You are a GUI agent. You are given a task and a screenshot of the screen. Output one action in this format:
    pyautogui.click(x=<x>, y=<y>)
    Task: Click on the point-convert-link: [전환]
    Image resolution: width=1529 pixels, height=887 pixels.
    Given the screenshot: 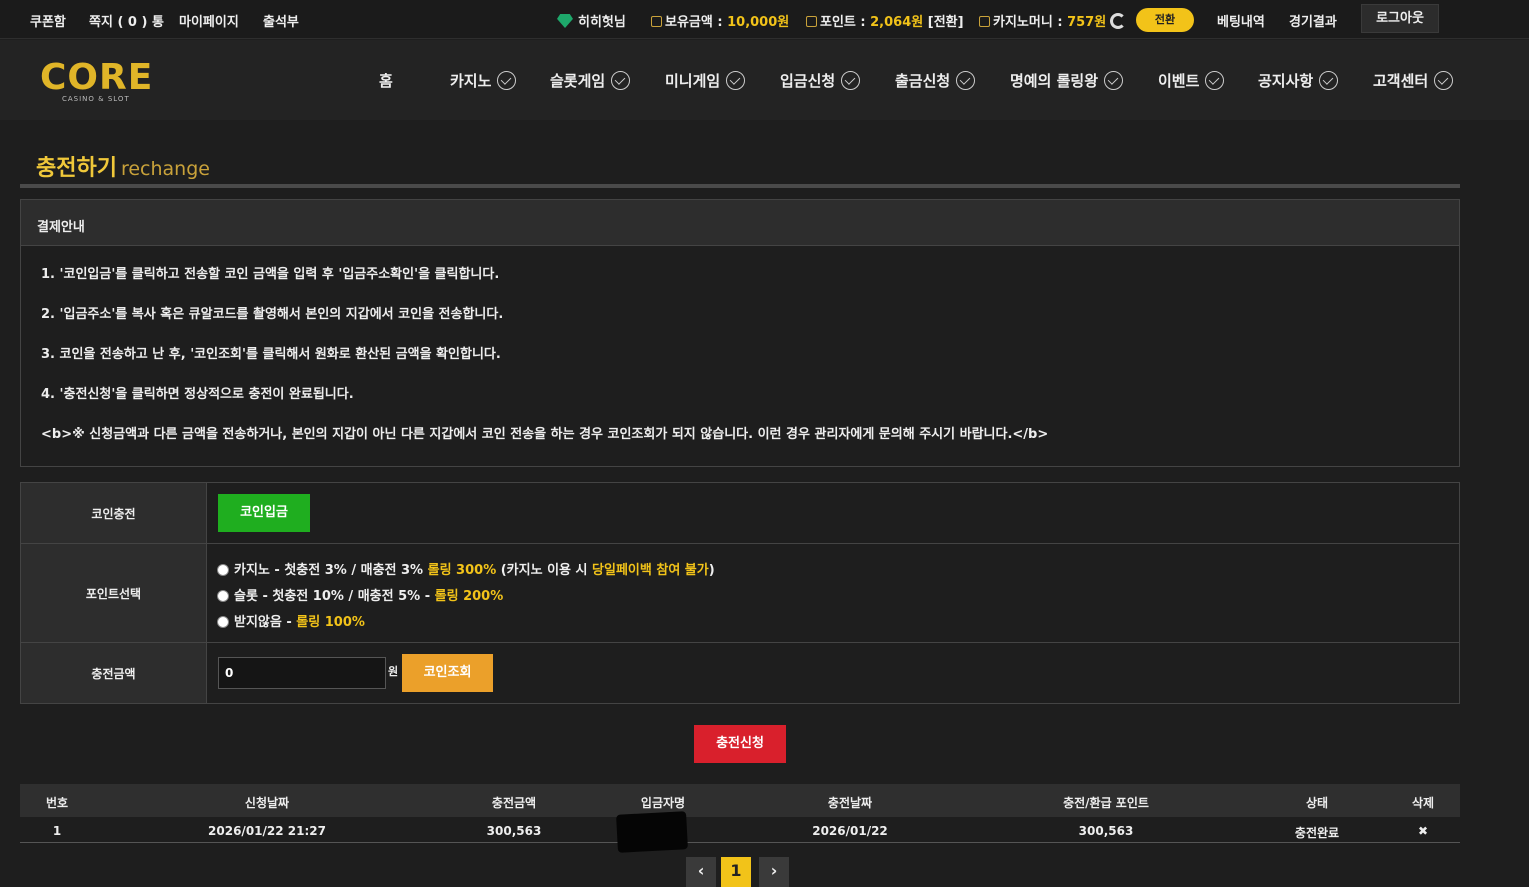 What is the action you would take?
    pyautogui.click(x=946, y=22)
    